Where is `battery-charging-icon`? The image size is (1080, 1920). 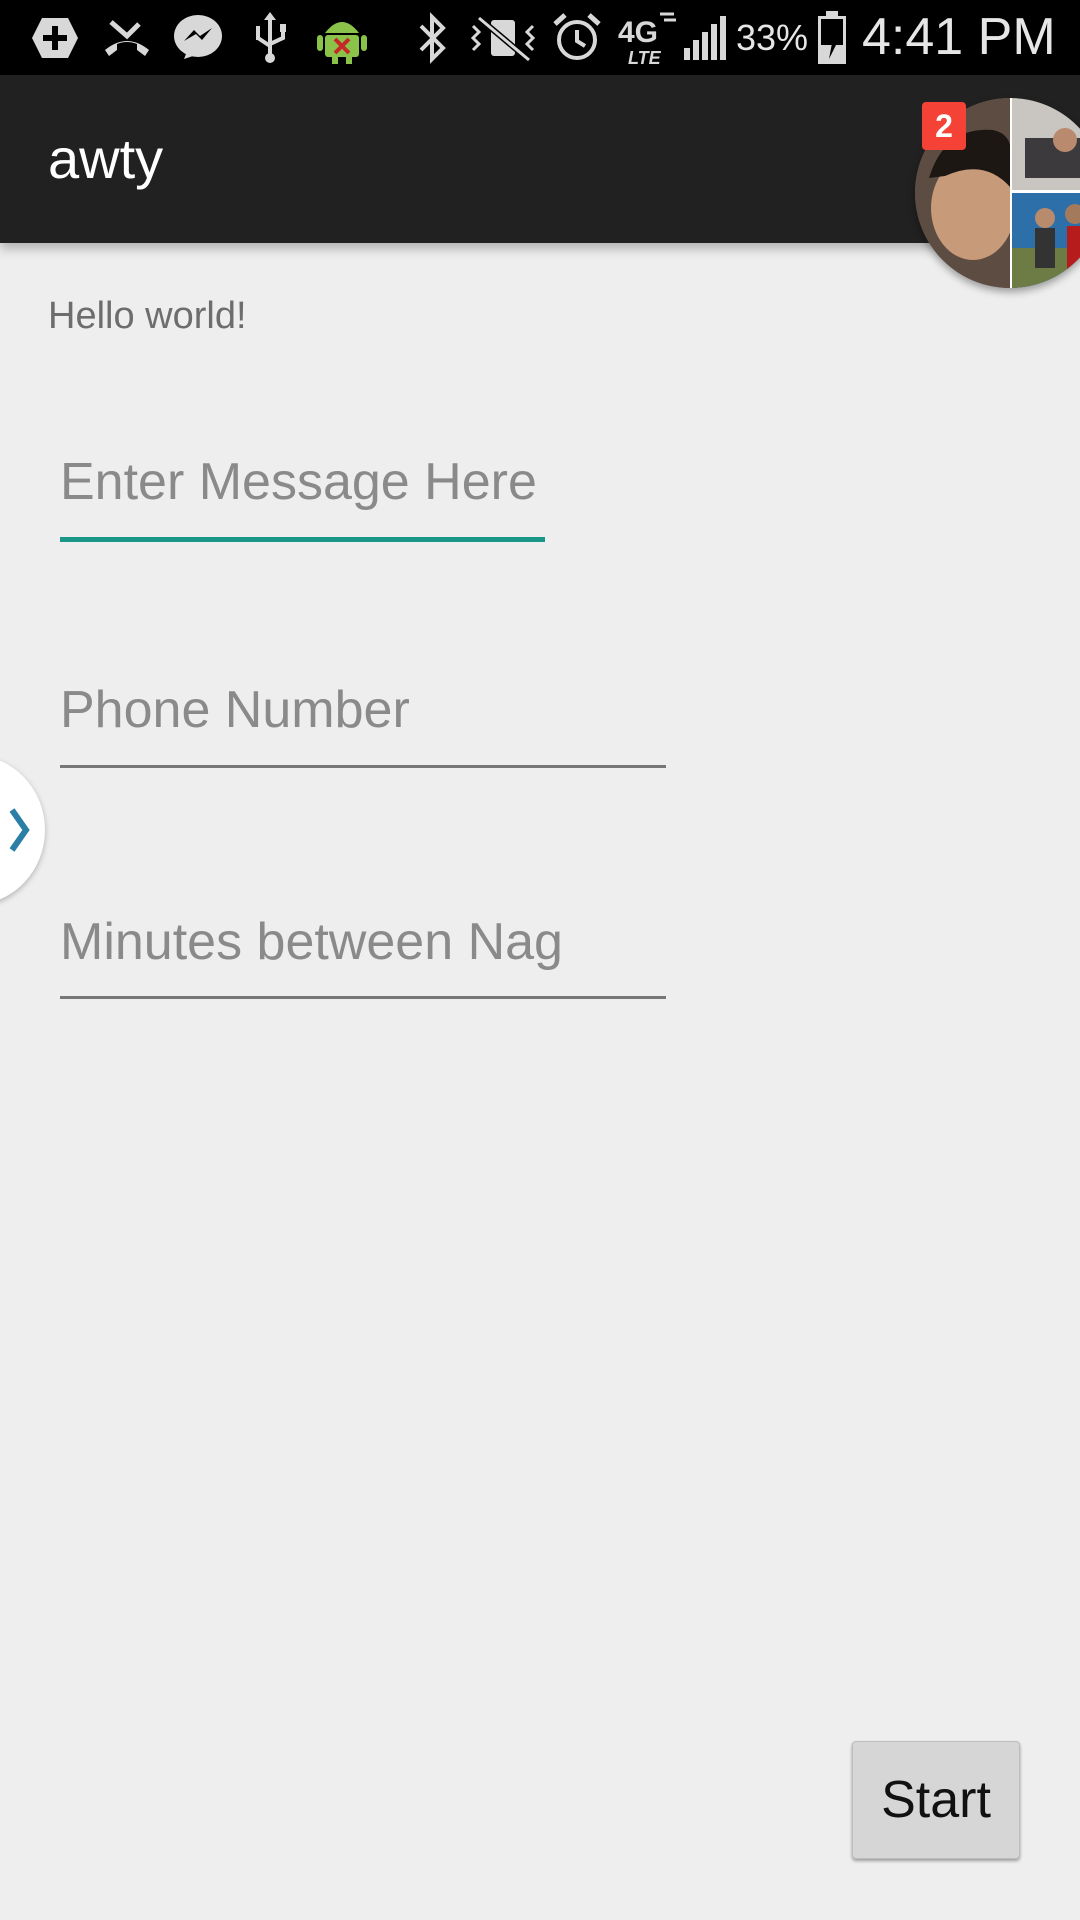
battery-charging-icon is located at coordinates (832, 38).